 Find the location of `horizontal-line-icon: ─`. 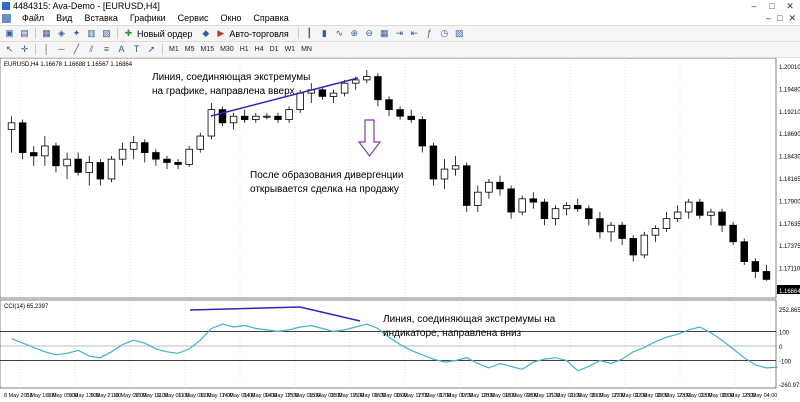

horizontal-line-icon: ─ is located at coordinates (61, 49).